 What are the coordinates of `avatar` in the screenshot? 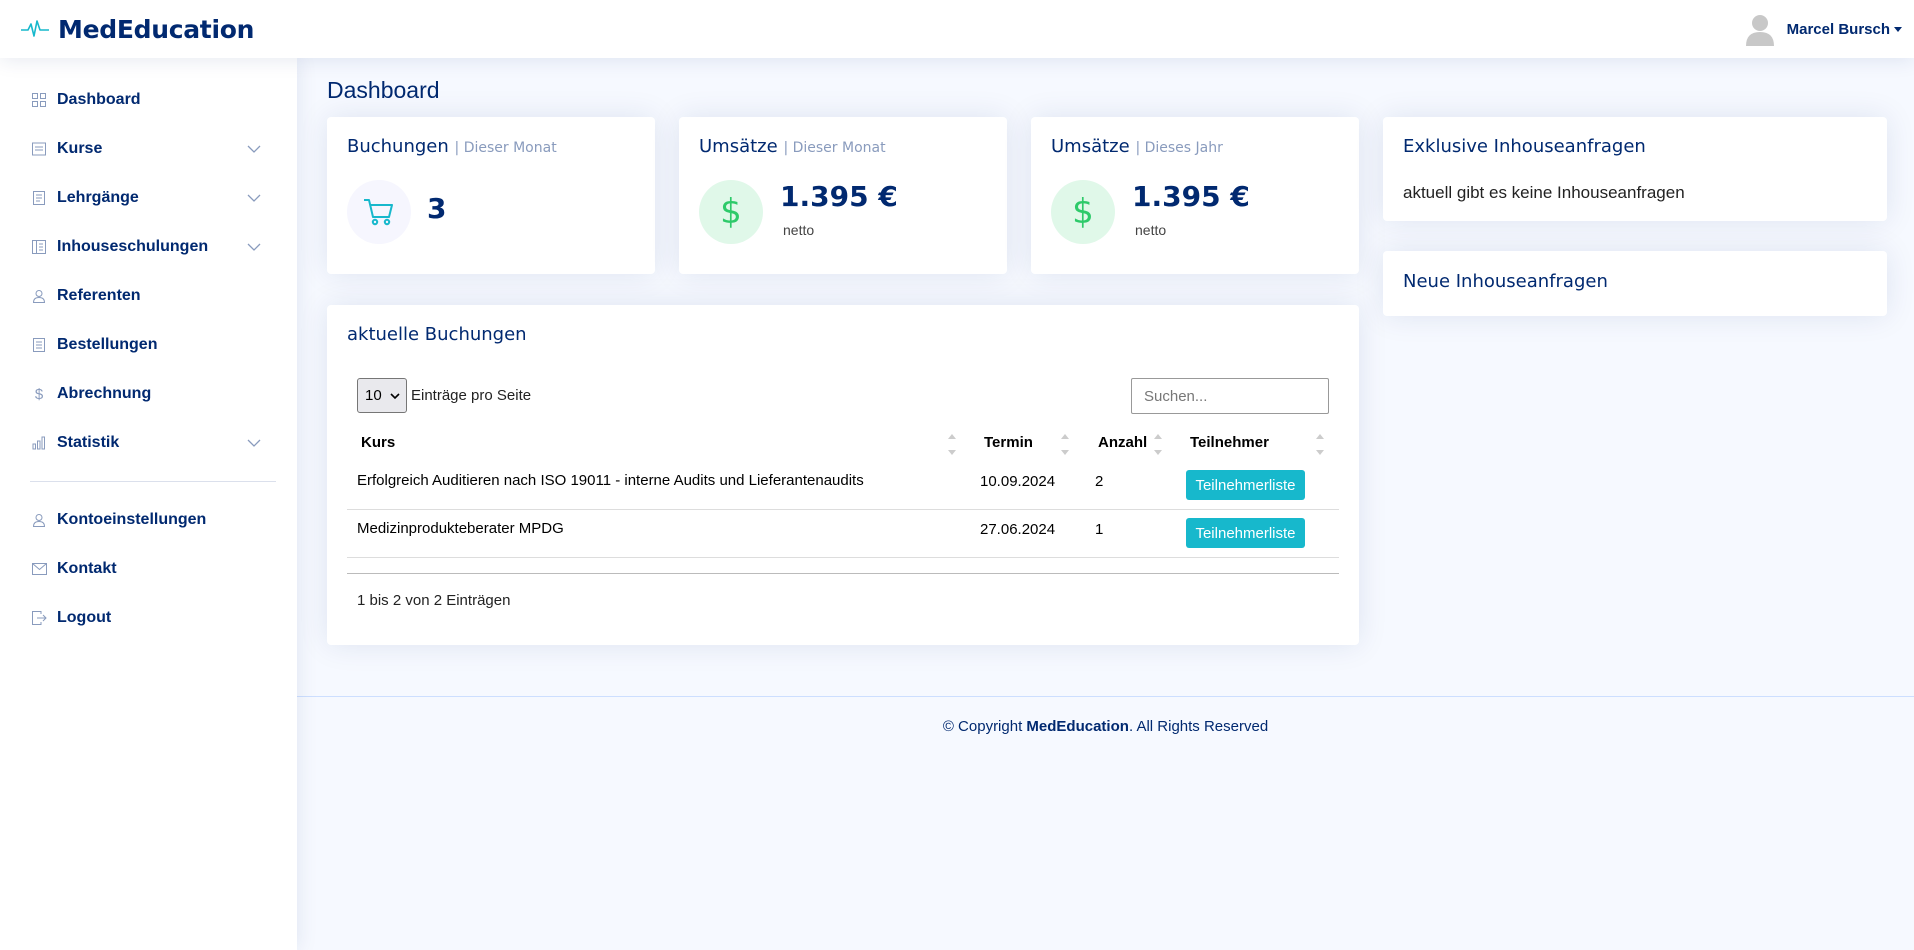 It's located at (1760, 29).